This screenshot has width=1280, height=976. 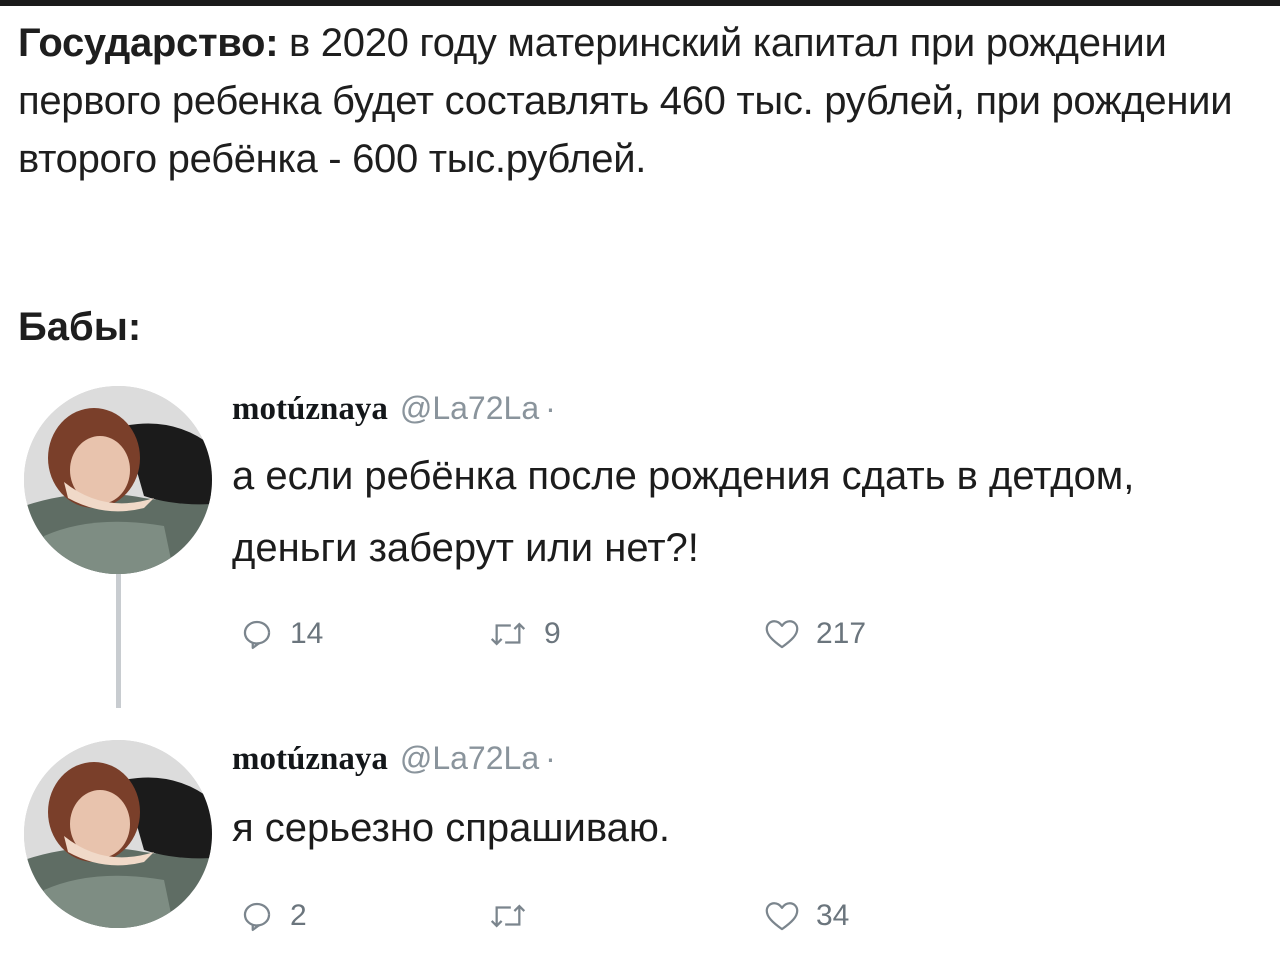 What do you see at coordinates (148, 43) in the screenshot?
I see `intro-lead: Государство:` at bounding box center [148, 43].